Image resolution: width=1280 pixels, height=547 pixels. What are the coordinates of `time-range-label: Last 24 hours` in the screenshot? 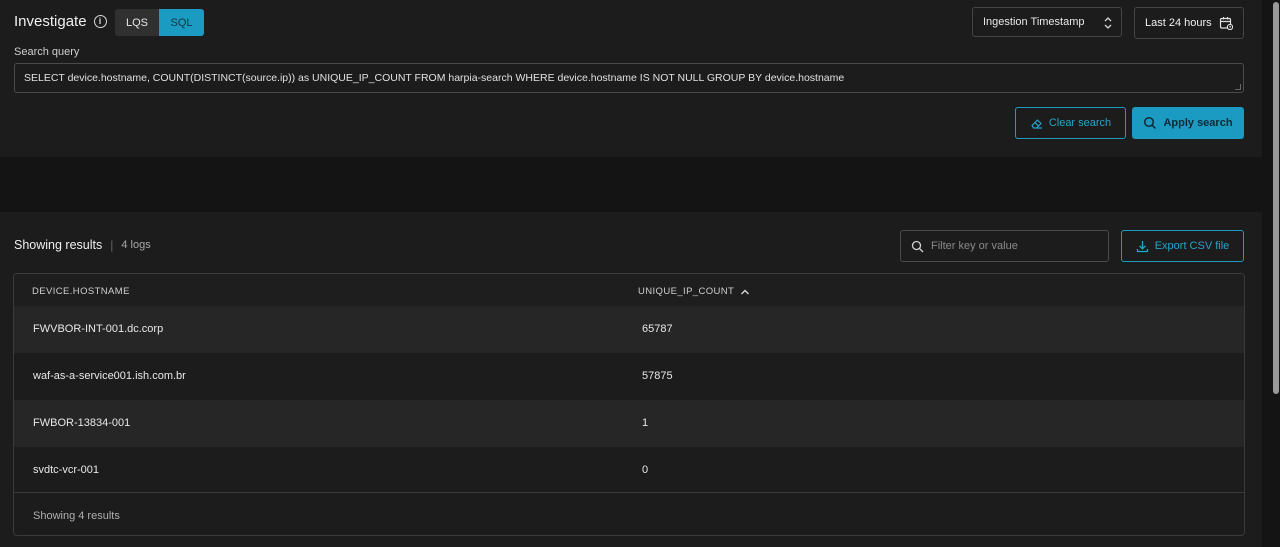 It's located at (1178, 23).